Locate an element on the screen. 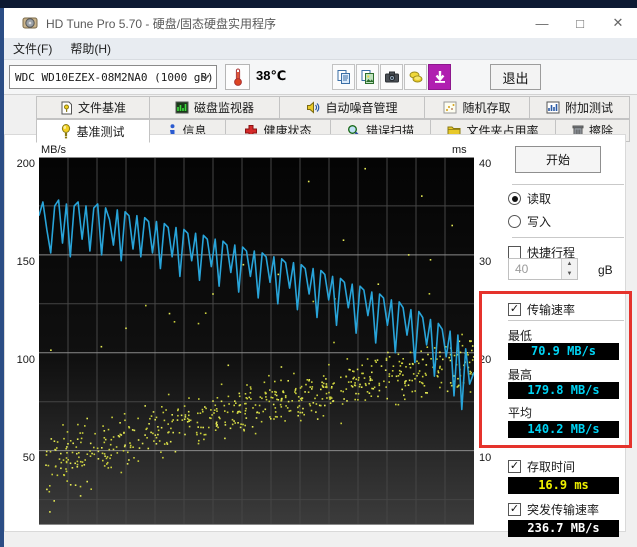 This screenshot has width=637, height=547. tab-benchmark: 基准测试 is located at coordinates (93, 131).